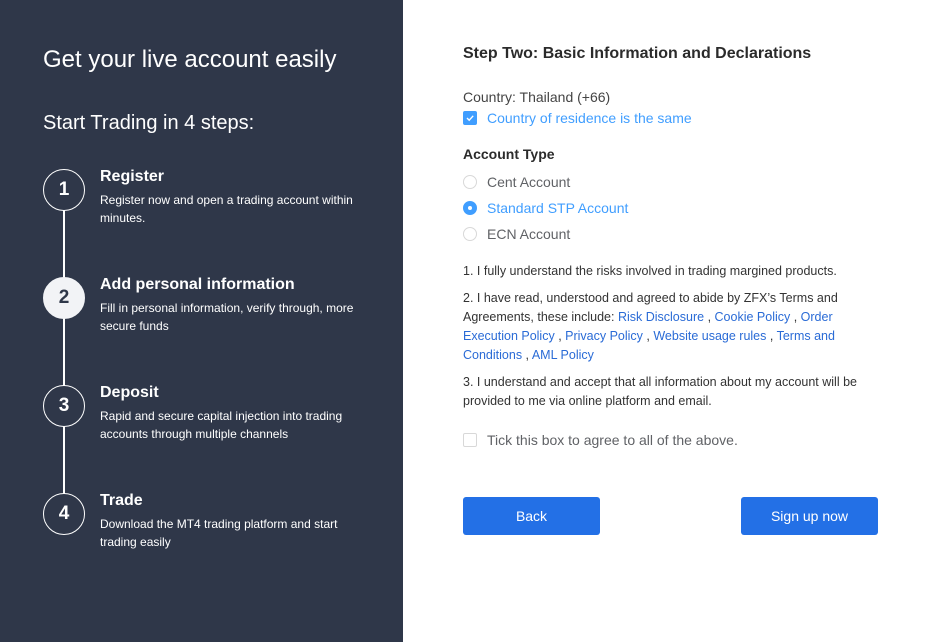 This screenshot has width=936, height=642. I want to click on radio-cent-account: Cent Account, so click(516, 182).